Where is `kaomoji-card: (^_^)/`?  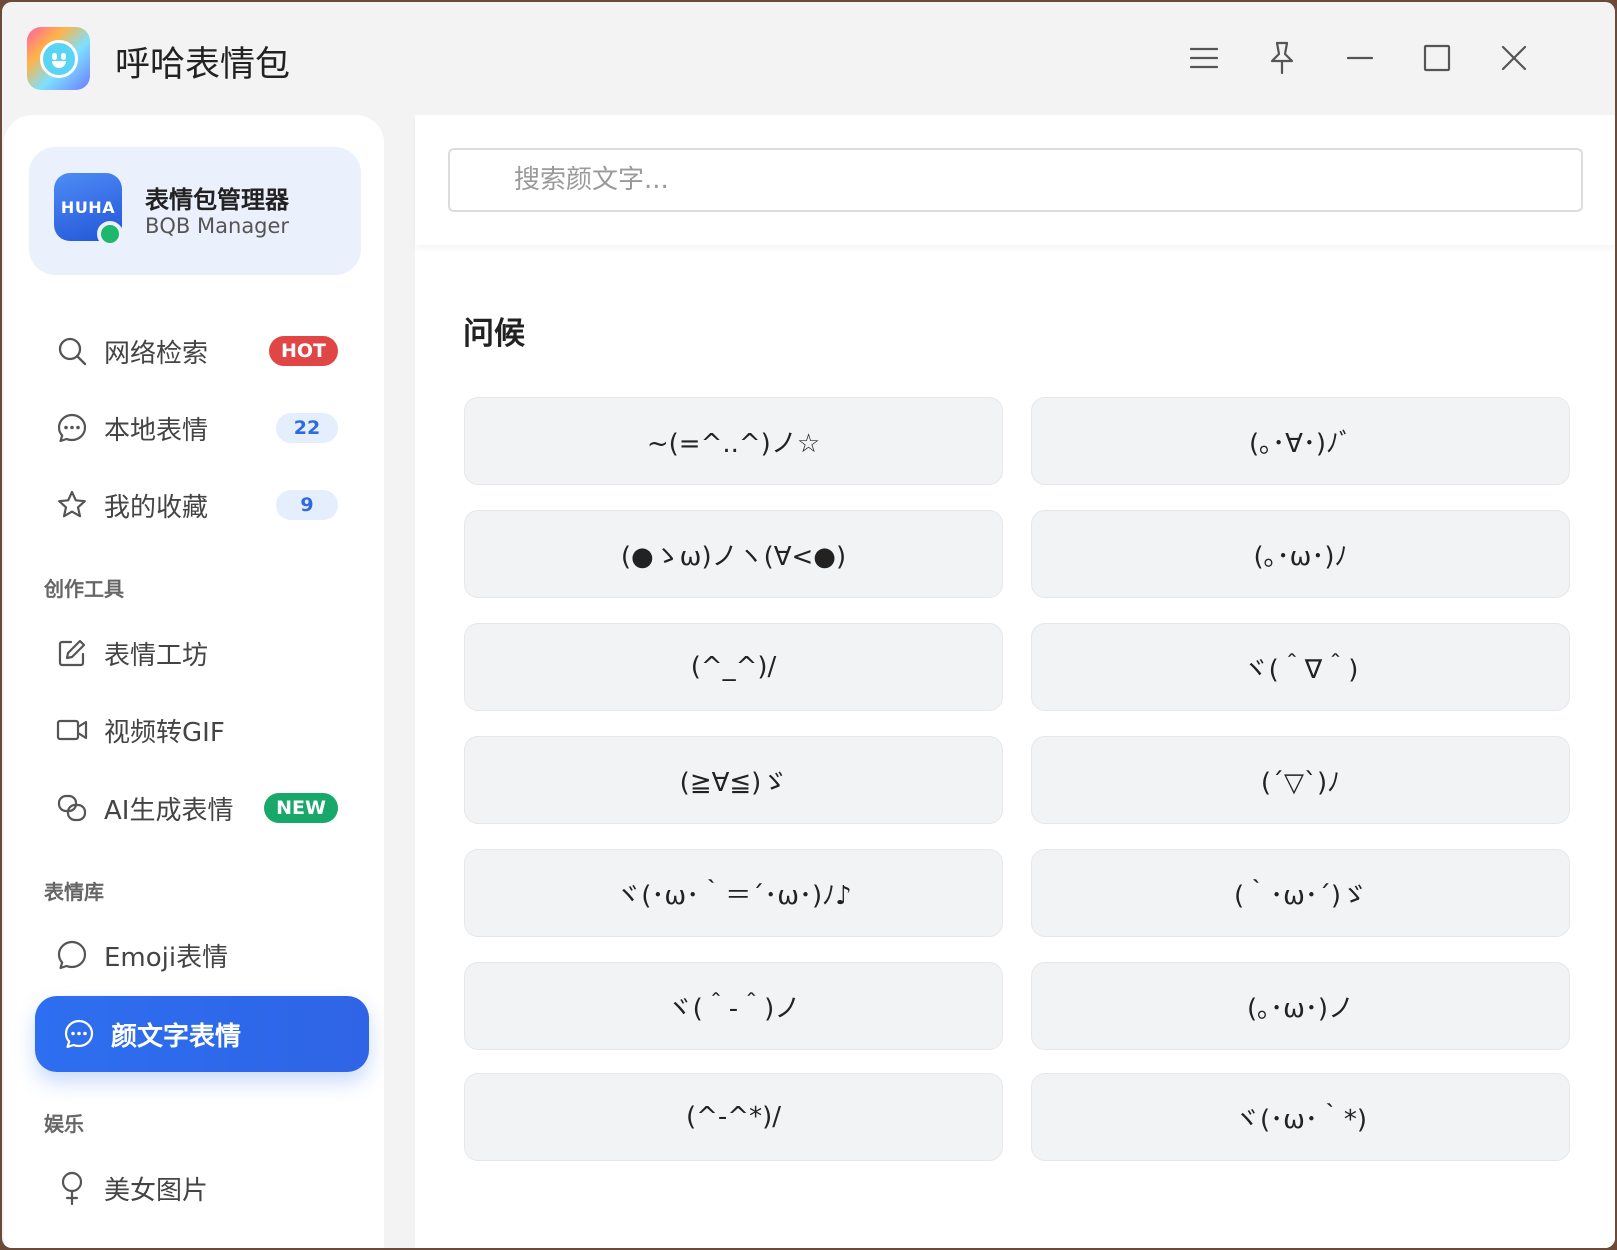 kaomoji-card: (^_^)/ is located at coordinates (733, 667).